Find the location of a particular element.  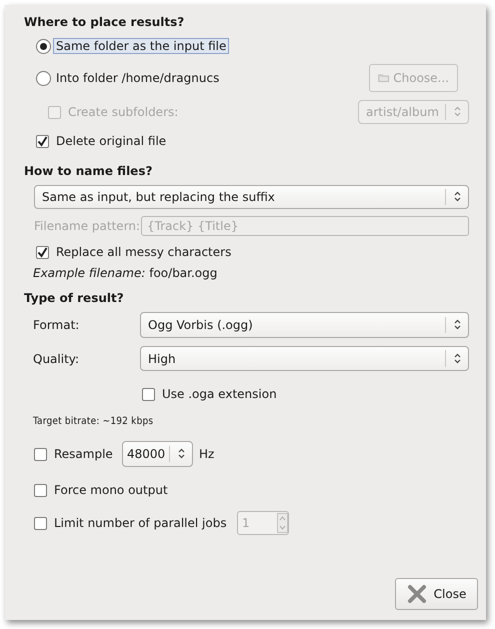

target-bitrate: Target bitrate: ~192 kbps is located at coordinates (93, 421).